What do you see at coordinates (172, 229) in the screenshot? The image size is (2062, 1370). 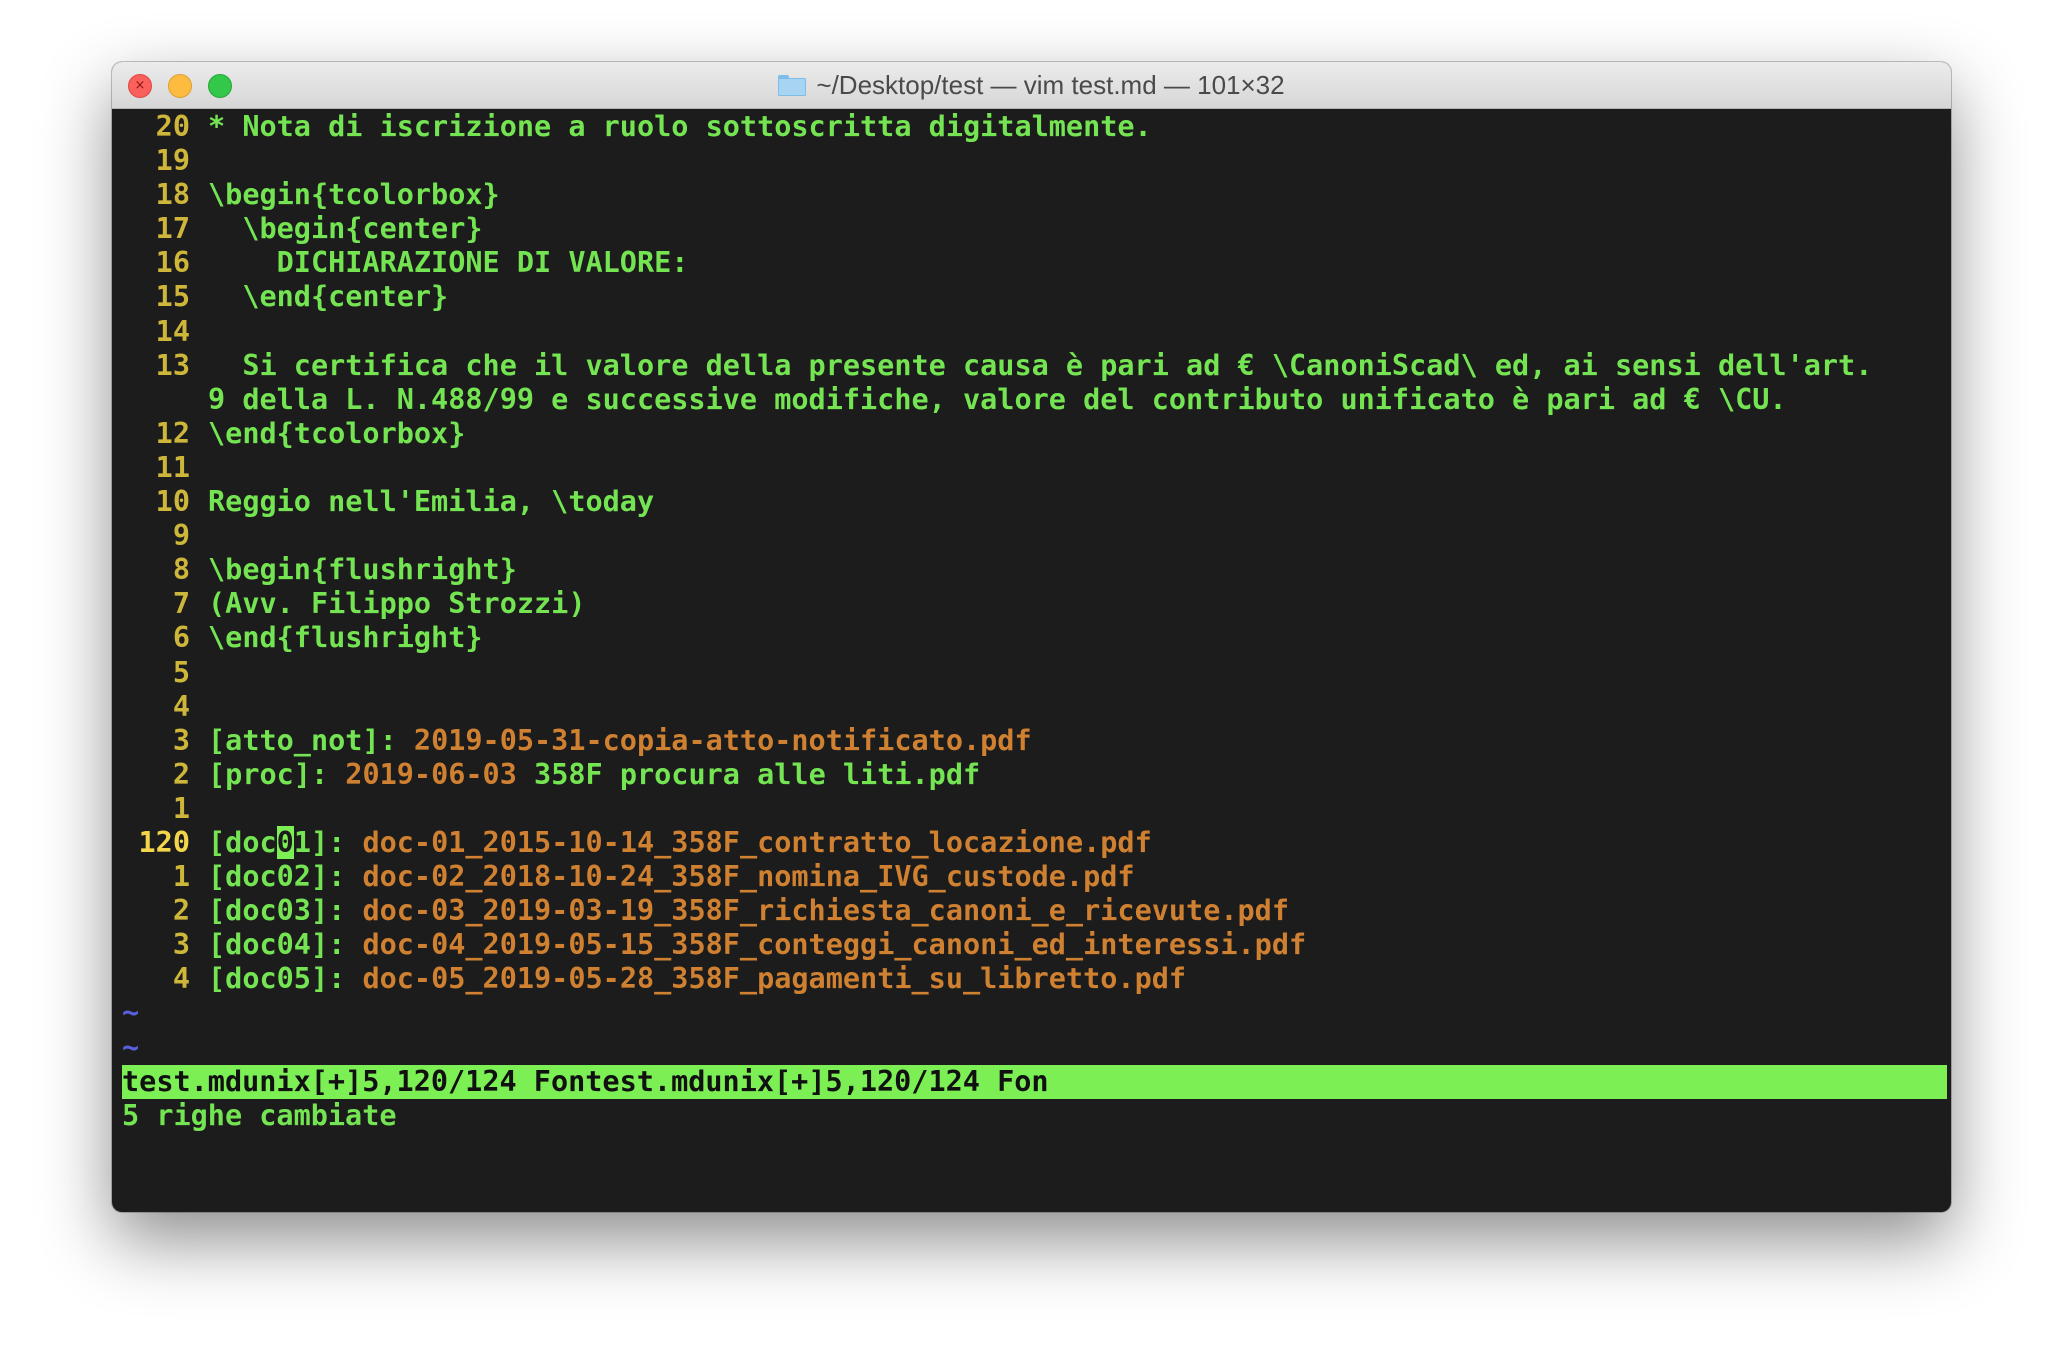 I see `line-number: 17` at bounding box center [172, 229].